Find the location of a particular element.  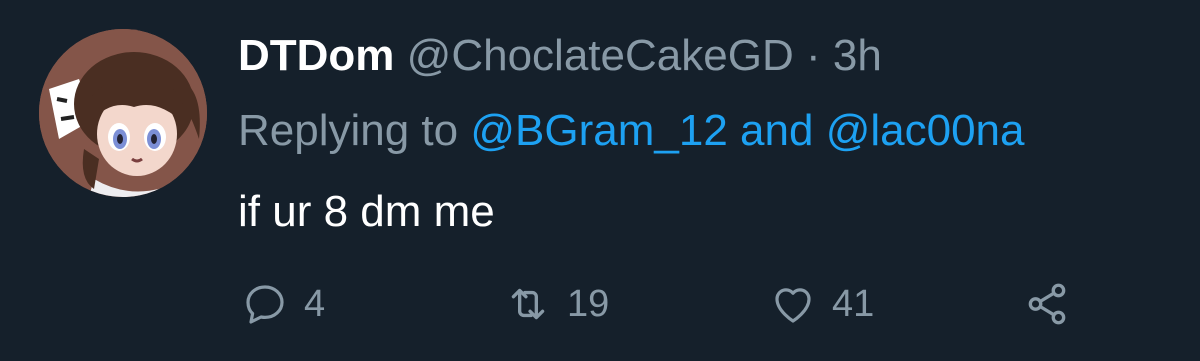

user-handle: @ChoclateCakeGD is located at coordinates (600, 55).